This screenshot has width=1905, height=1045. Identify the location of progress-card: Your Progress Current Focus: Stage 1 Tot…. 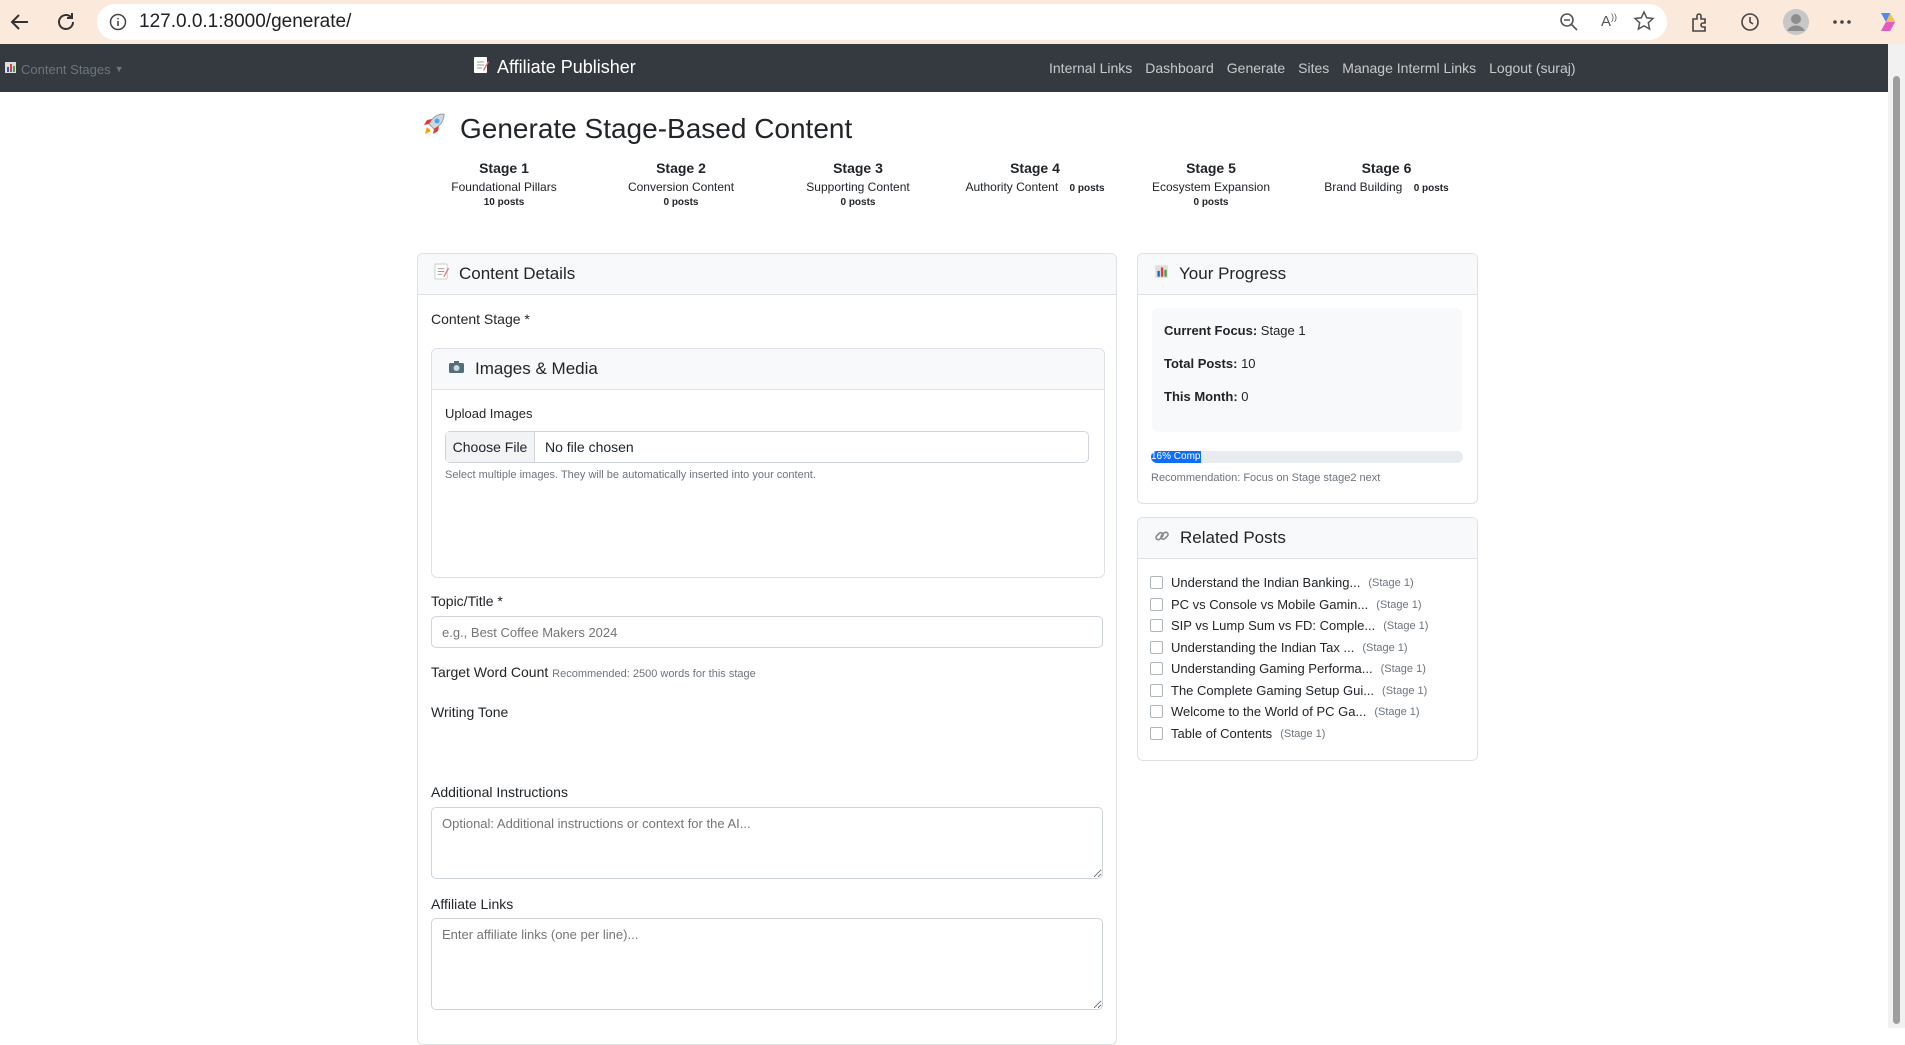
(1307, 378).